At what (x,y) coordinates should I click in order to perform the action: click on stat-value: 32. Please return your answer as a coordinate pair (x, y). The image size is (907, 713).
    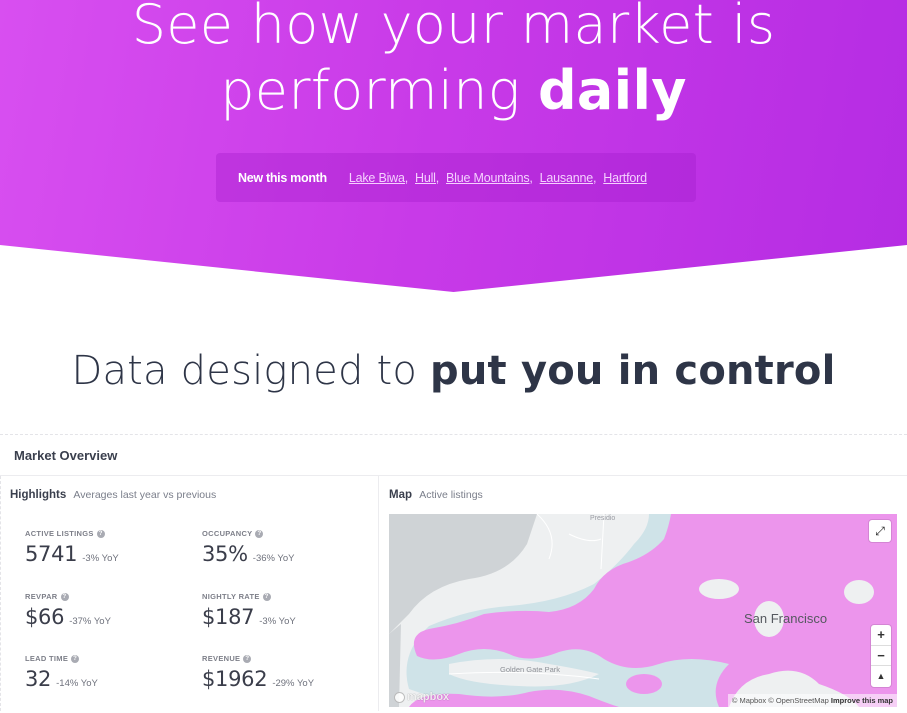
    Looking at the image, I should click on (38, 679).